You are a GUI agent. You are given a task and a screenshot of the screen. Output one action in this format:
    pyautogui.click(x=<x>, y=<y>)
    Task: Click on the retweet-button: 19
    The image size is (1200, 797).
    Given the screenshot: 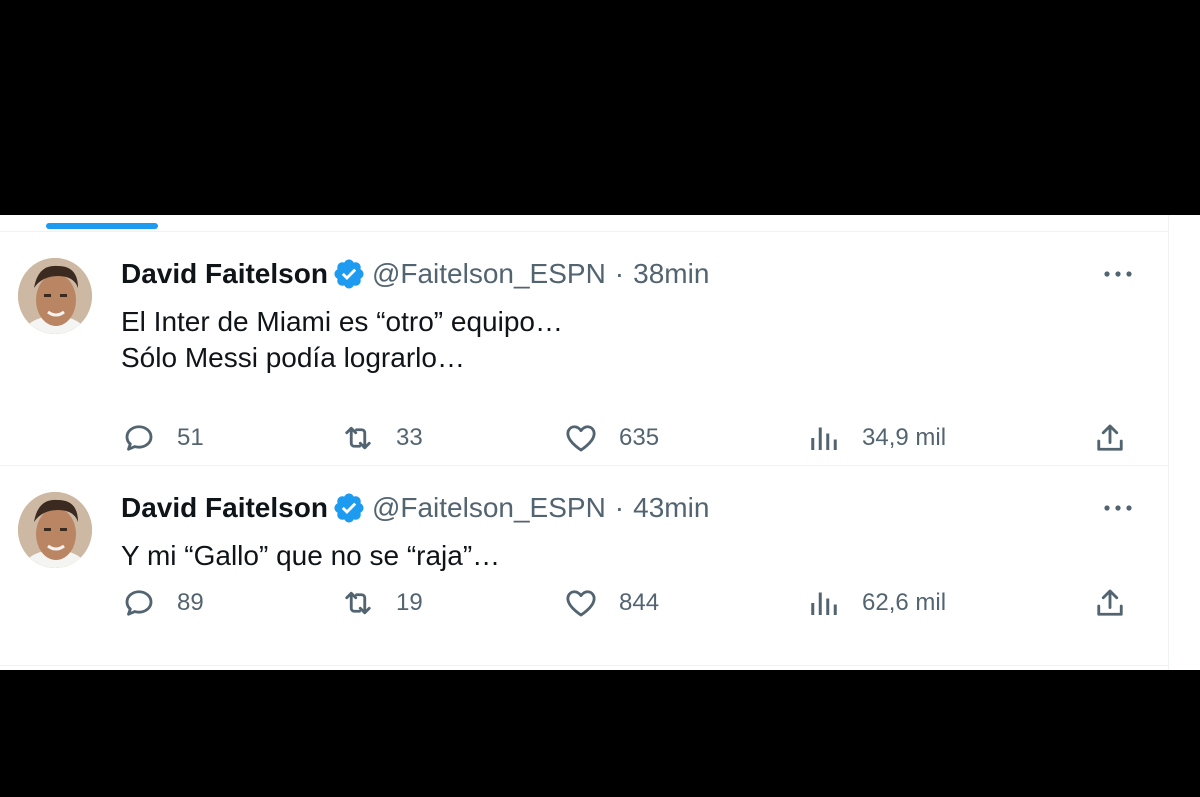 What is the action you would take?
    pyautogui.click(x=381, y=603)
    